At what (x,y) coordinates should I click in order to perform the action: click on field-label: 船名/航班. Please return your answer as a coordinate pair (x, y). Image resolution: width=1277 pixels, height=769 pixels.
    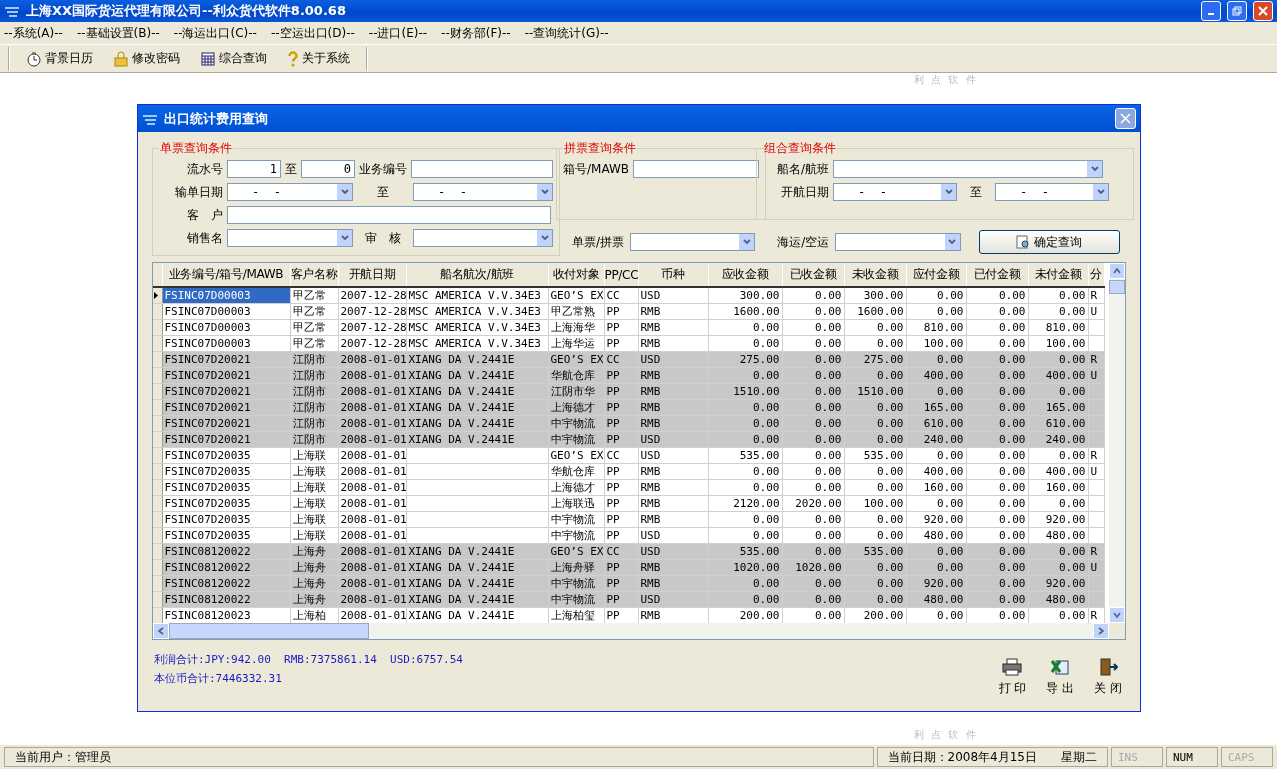
    Looking at the image, I should click on (802, 169).